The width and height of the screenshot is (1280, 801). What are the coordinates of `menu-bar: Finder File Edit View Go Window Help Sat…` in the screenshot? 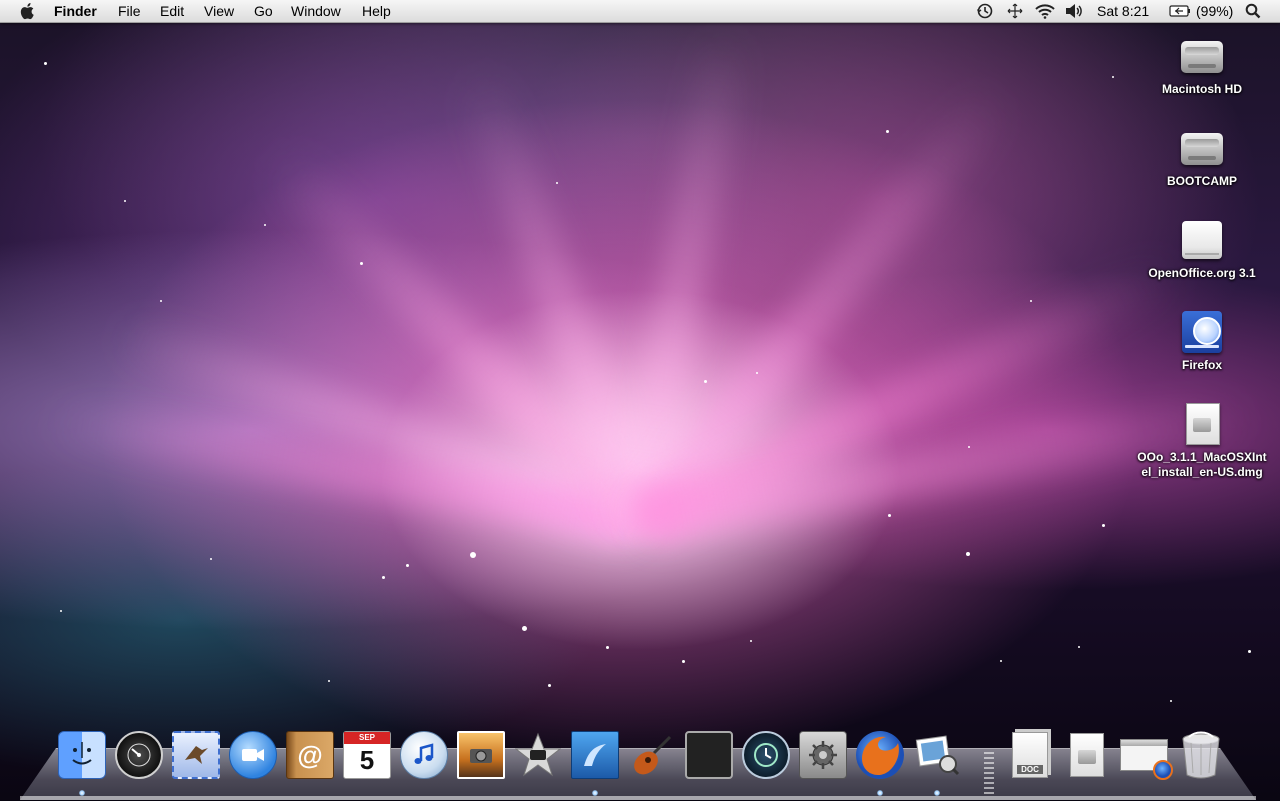 It's located at (640, 11).